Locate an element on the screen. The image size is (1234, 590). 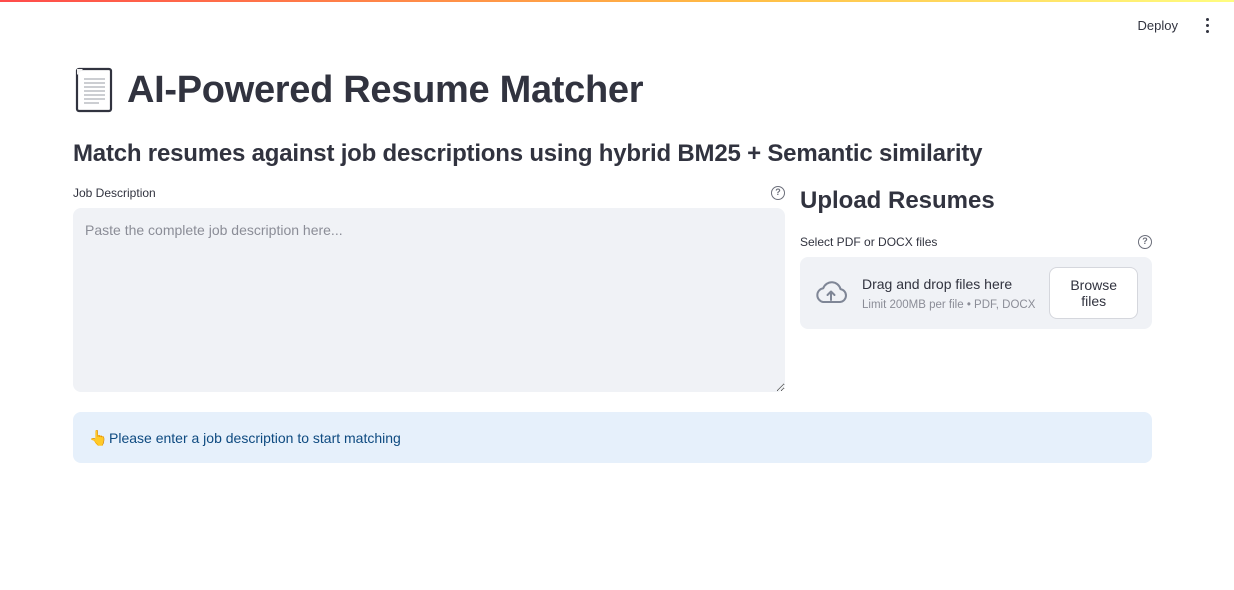
app-header: Deploy is located at coordinates (1174, 25).